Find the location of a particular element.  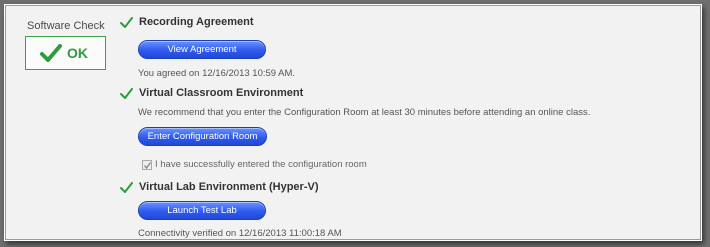

configuration-room-checkbox is located at coordinates (147, 164).